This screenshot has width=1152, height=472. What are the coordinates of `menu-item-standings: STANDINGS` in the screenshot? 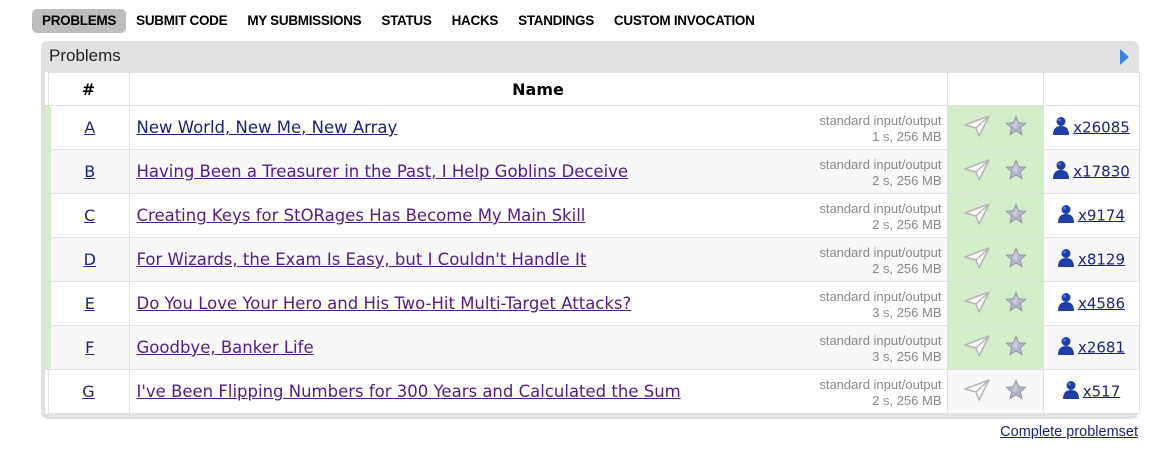 It's located at (556, 21).